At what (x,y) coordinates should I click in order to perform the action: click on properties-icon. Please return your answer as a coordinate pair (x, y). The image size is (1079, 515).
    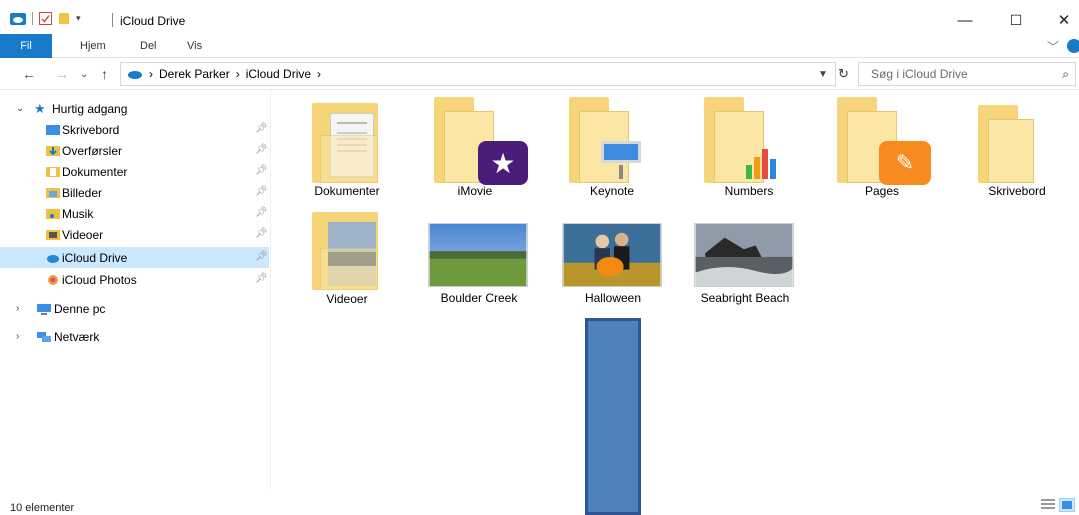
    Looking at the image, I should click on (45, 18).